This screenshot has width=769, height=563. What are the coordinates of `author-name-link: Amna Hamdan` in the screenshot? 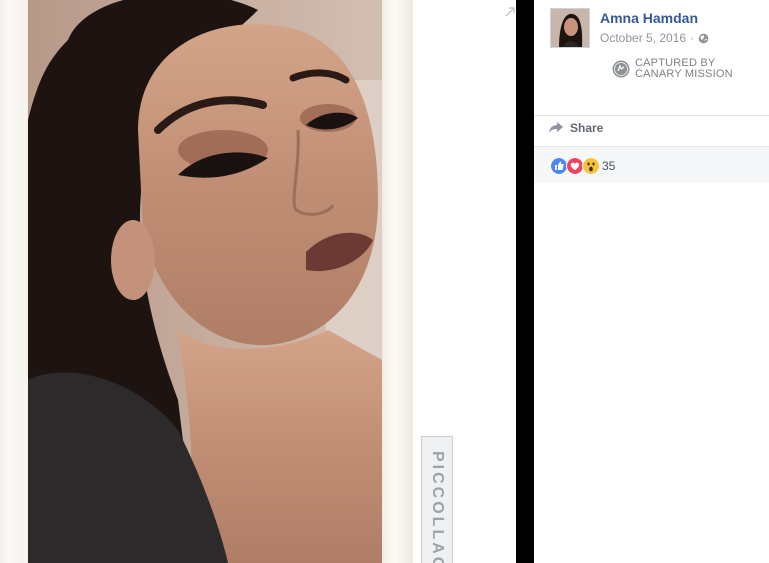 It's located at (649, 18).